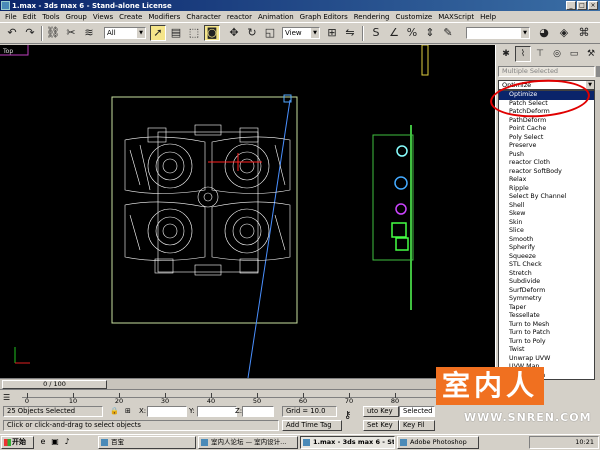 The width and height of the screenshot is (600, 450). Describe the element at coordinates (571, 5) in the screenshot. I see `minimize-button: _` at that location.